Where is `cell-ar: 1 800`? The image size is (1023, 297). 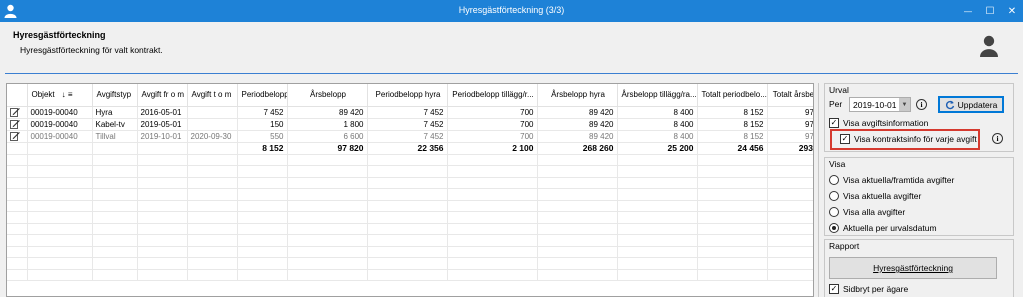 cell-ar: 1 800 is located at coordinates (327, 124).